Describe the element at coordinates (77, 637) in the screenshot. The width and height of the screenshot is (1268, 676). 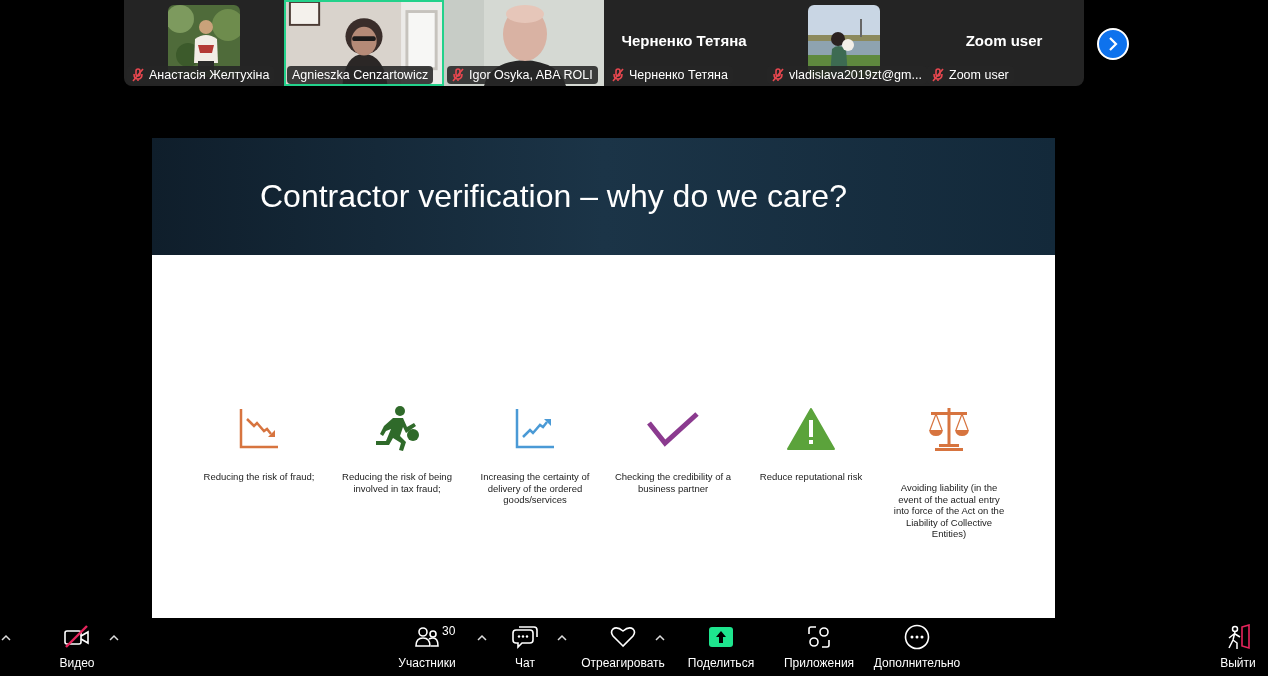
I see `camera-off-icon` at that location.